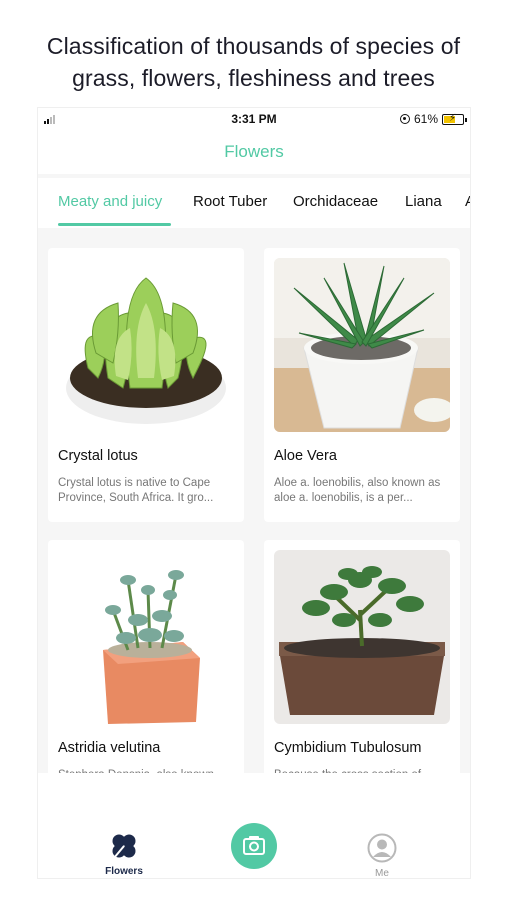 Image resolution: width=507 pixels, height=900 pixels. What do you see at coordinates (254, 119) in the screenshot?
I see `status-bar: 3:31 PM 61% ⚡` at bounding box center [254, 119].